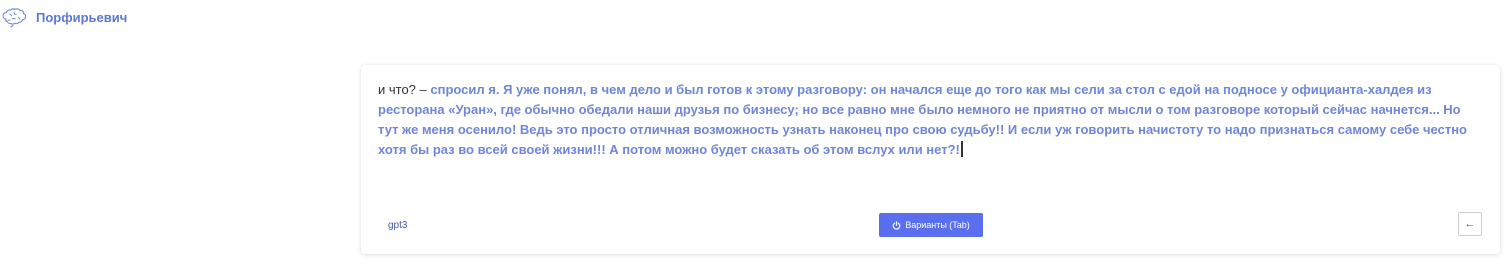 This screenshot has height=268, width=1510. What do you see at coordinates (937, 225) in the screenshot?
I see `variants-button-label: Варианты (Tab)` at bounding box center [937, 225].